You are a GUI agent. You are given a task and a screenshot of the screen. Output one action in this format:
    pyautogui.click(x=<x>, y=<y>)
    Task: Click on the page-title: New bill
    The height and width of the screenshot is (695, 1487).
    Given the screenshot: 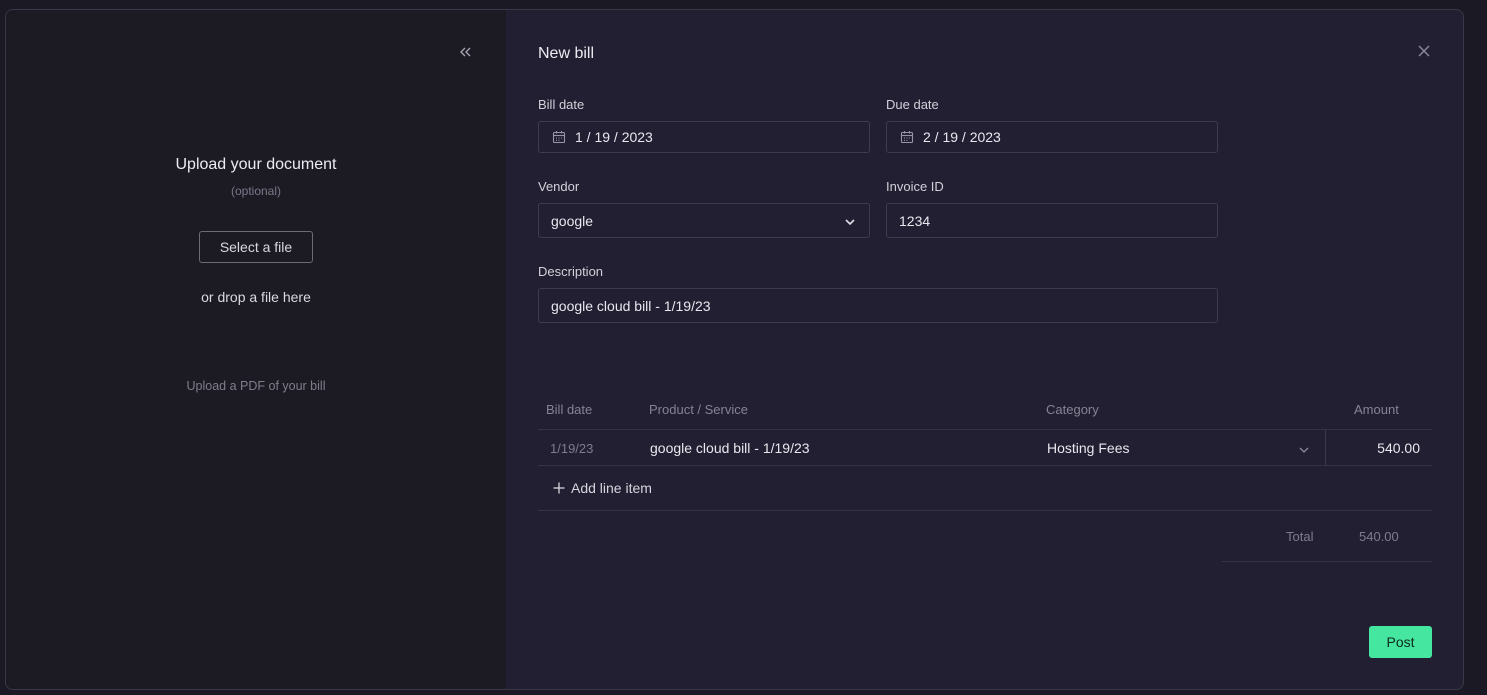 What is the action you would take?
    pyautogui.click(x=566, y=53)
    